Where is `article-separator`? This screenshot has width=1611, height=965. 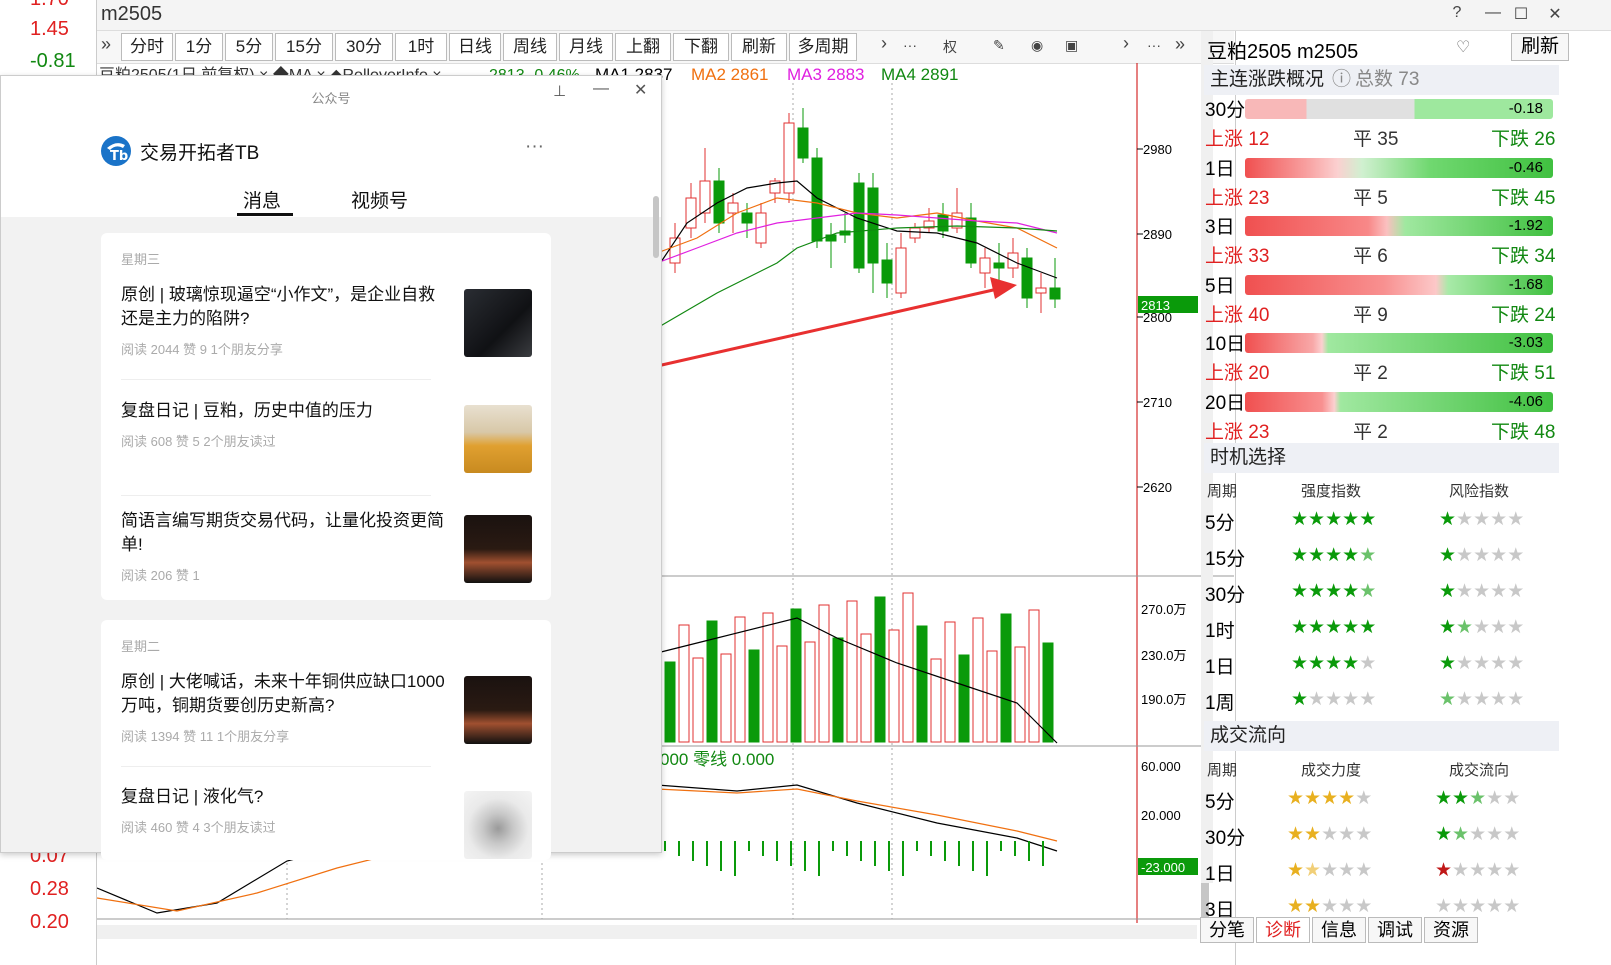 article-separator is located at coordinates (276, 495).